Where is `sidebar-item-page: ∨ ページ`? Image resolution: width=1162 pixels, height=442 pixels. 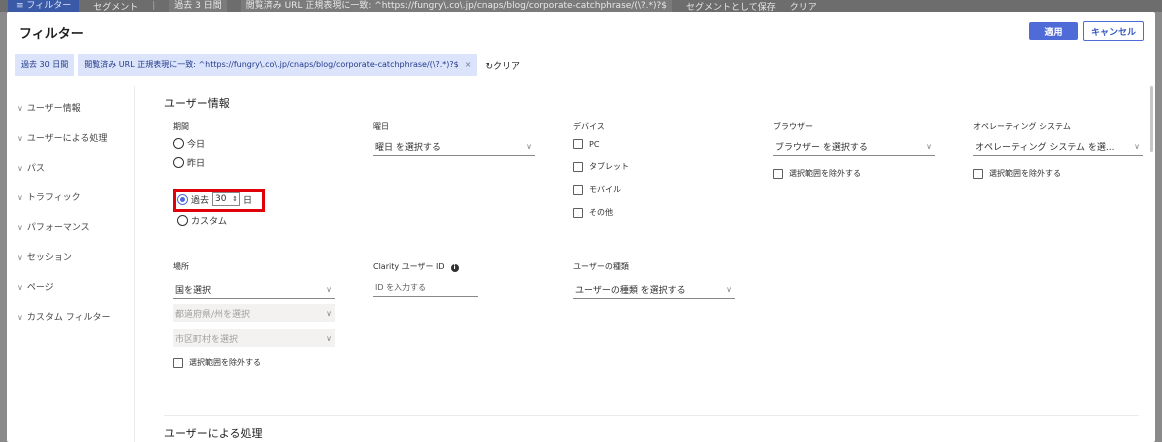 sidebar-item-page: ∨ ページ is located at coordinates (35, 286).